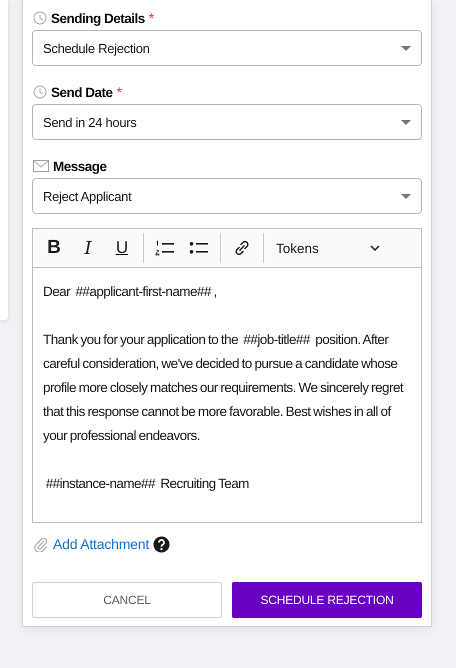 The width and height of the screenshot is (456, 668). I want to click on message-paragraph: Dear ##applicant-first-name## ,, so click(130, 292).